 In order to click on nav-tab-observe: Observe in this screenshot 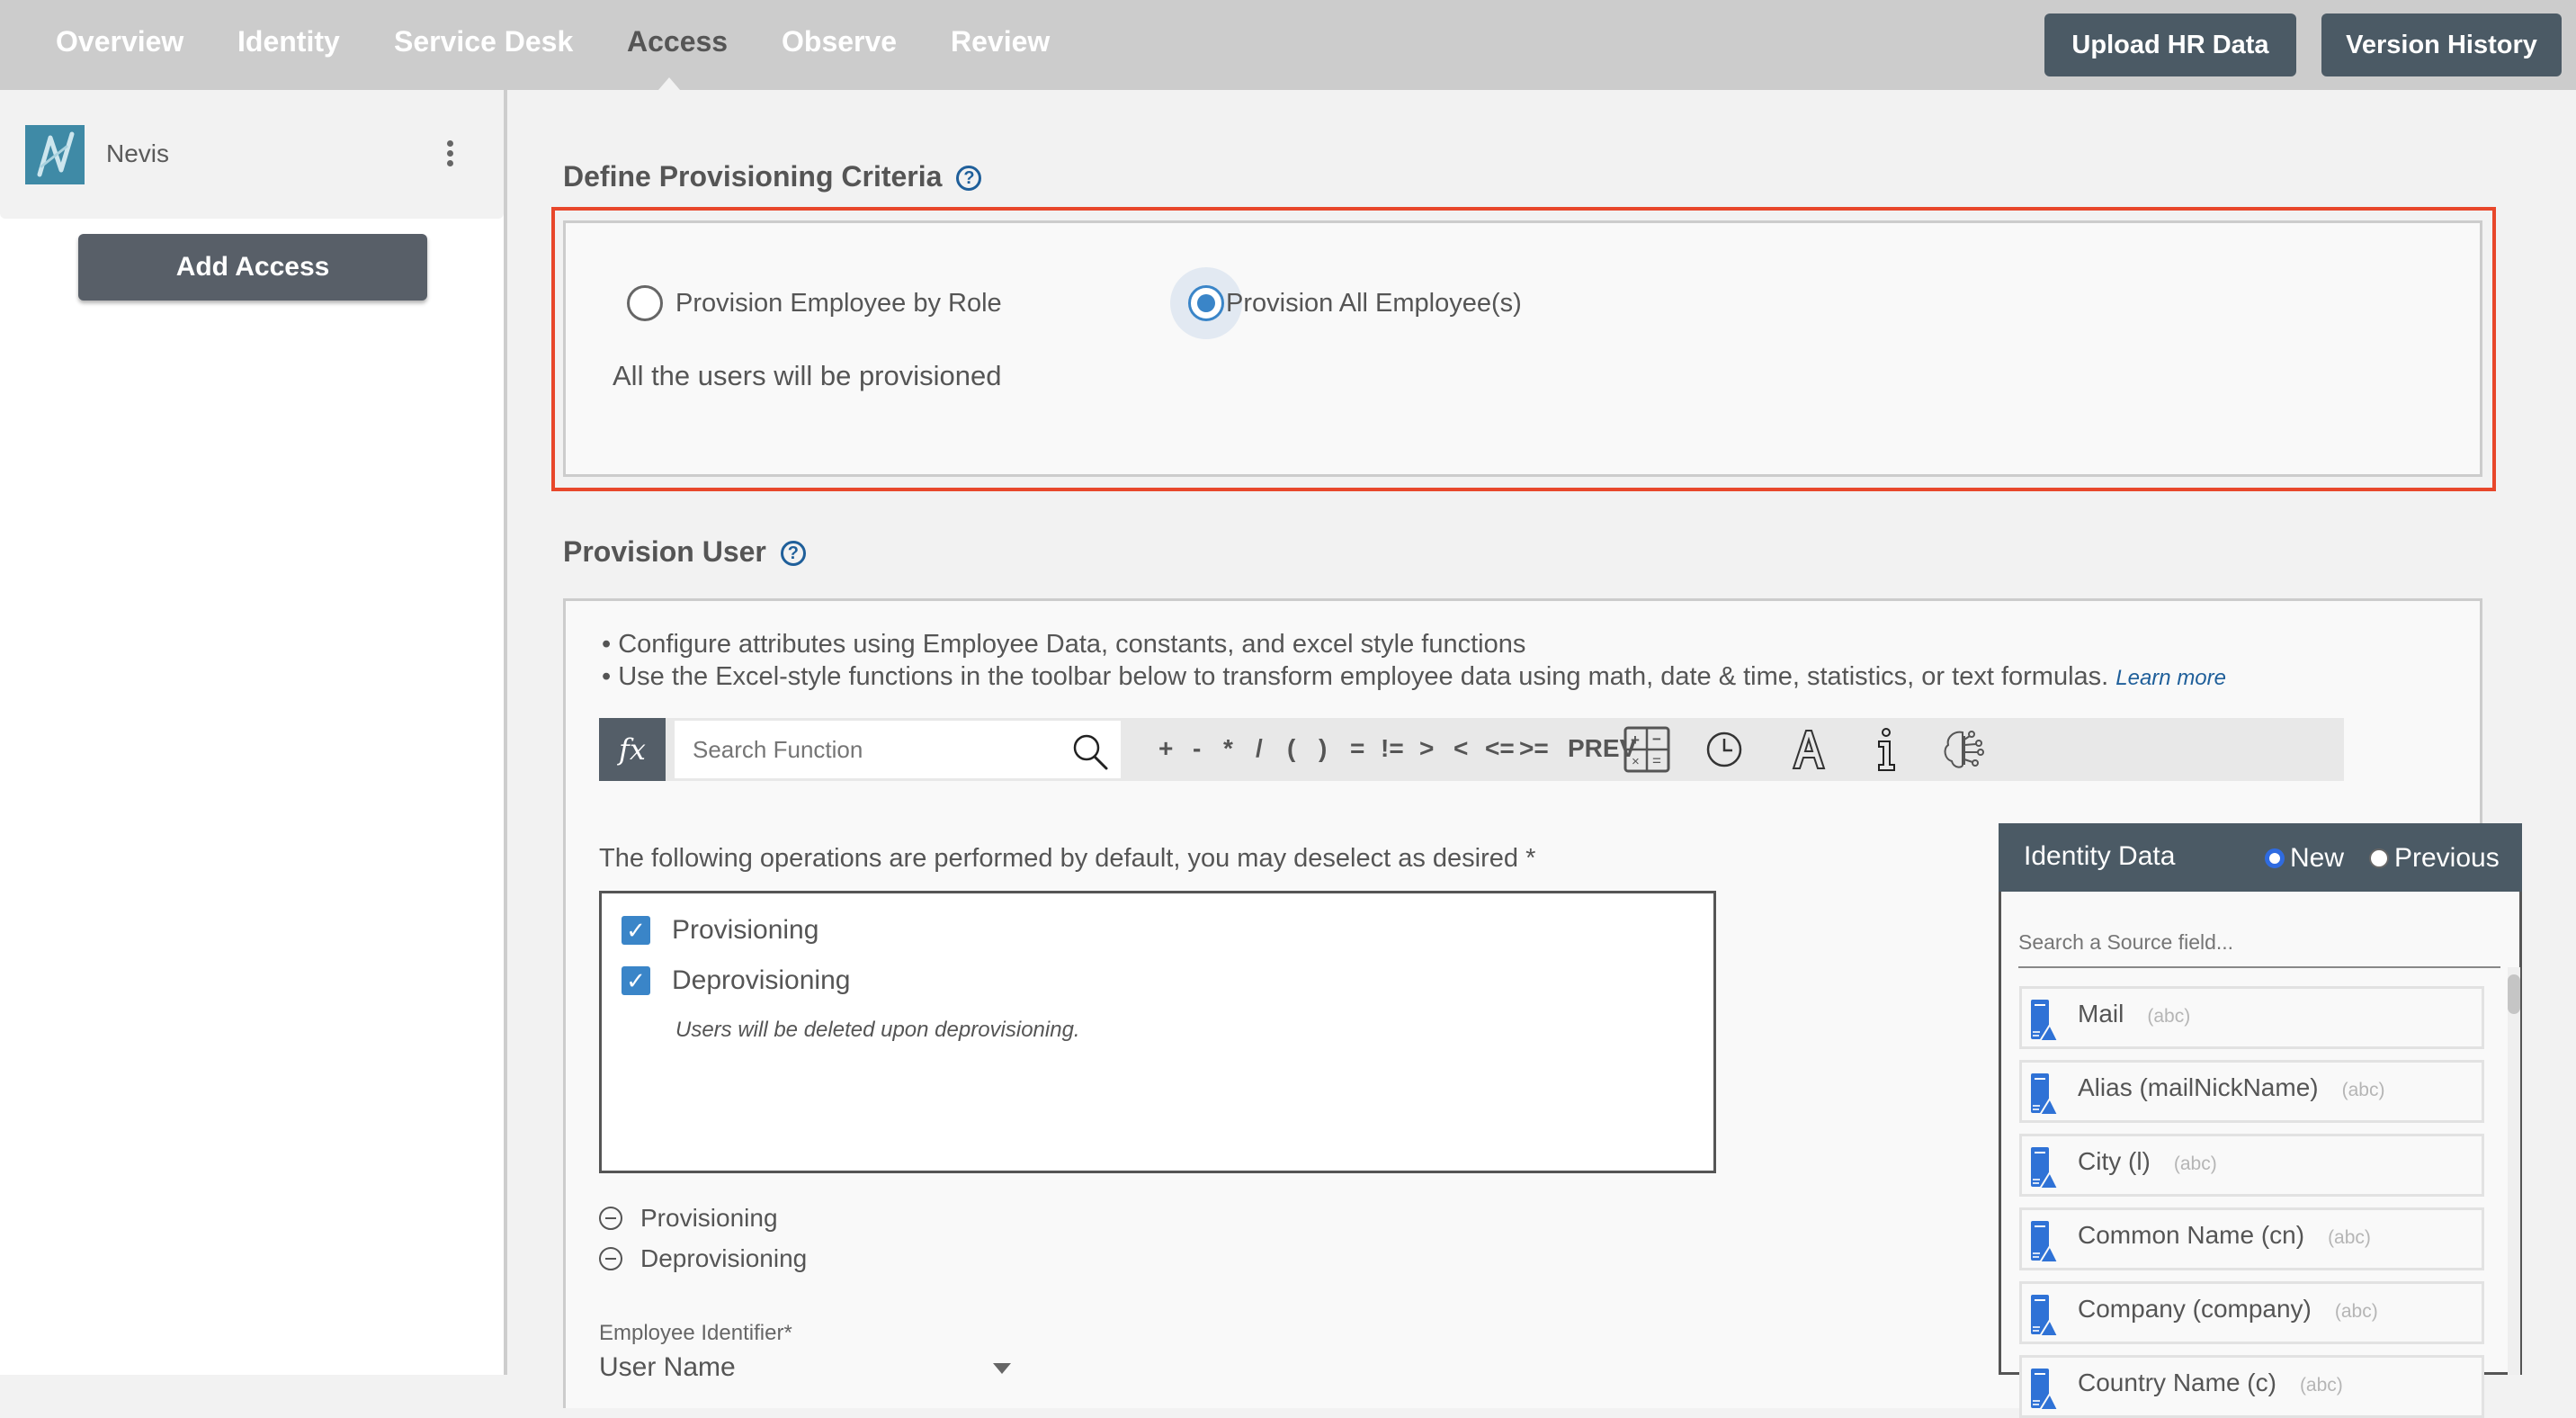, I will do `click(839, 41)`.